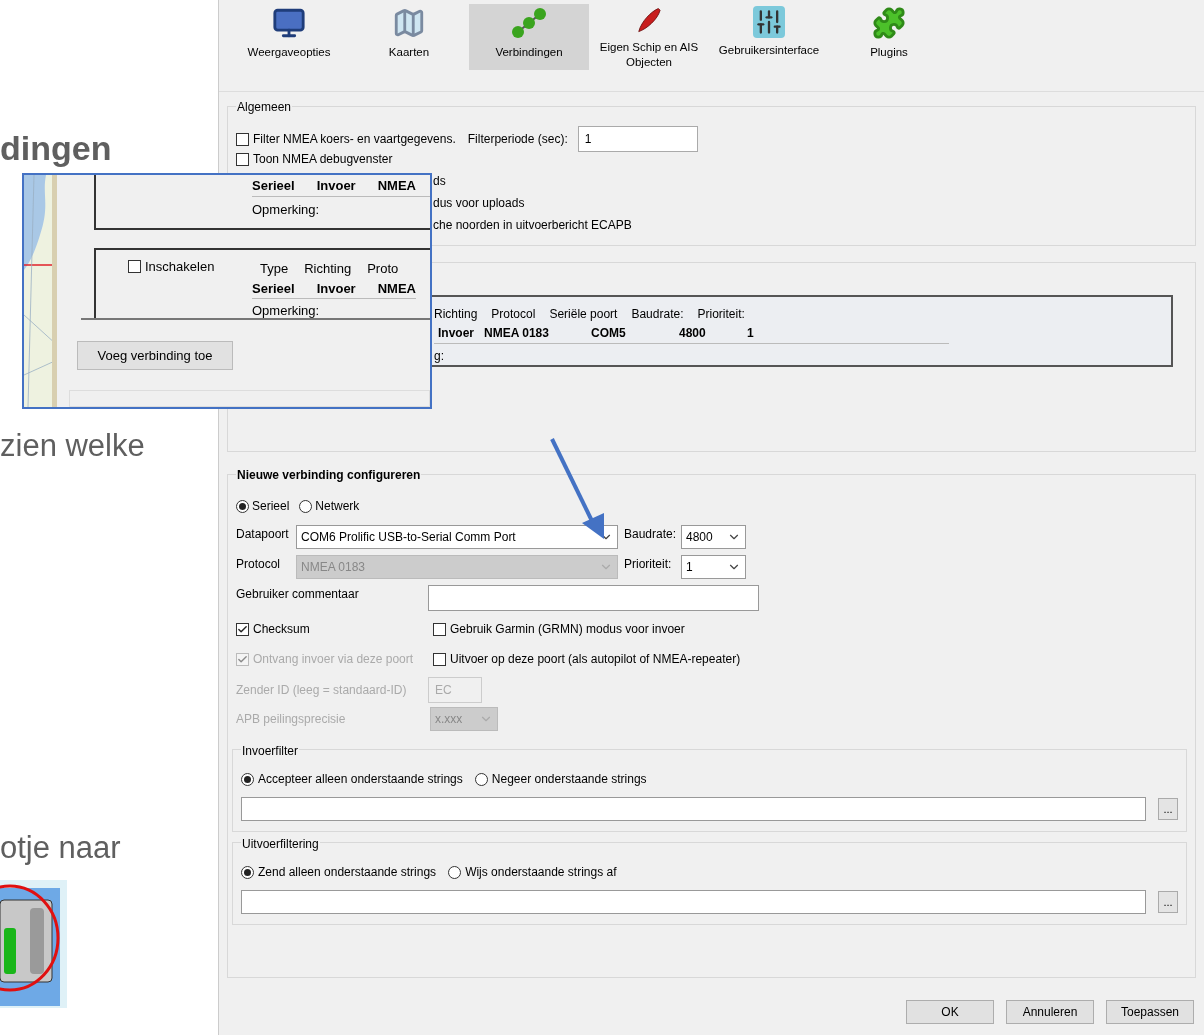 This screenshot has height=1035, width=1204. I want to click on field-label: Gebruiker commentaar, so click(298, 594).